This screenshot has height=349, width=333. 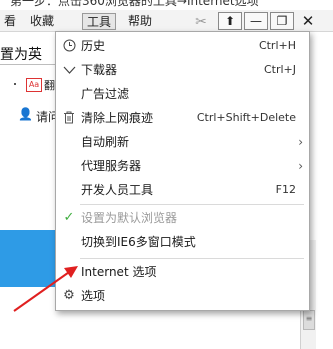 What do you see at coordinates (277, 45) in the screenshot?
I see `shortcut-text: Ctrl+H` at bounding box center [277, 45].